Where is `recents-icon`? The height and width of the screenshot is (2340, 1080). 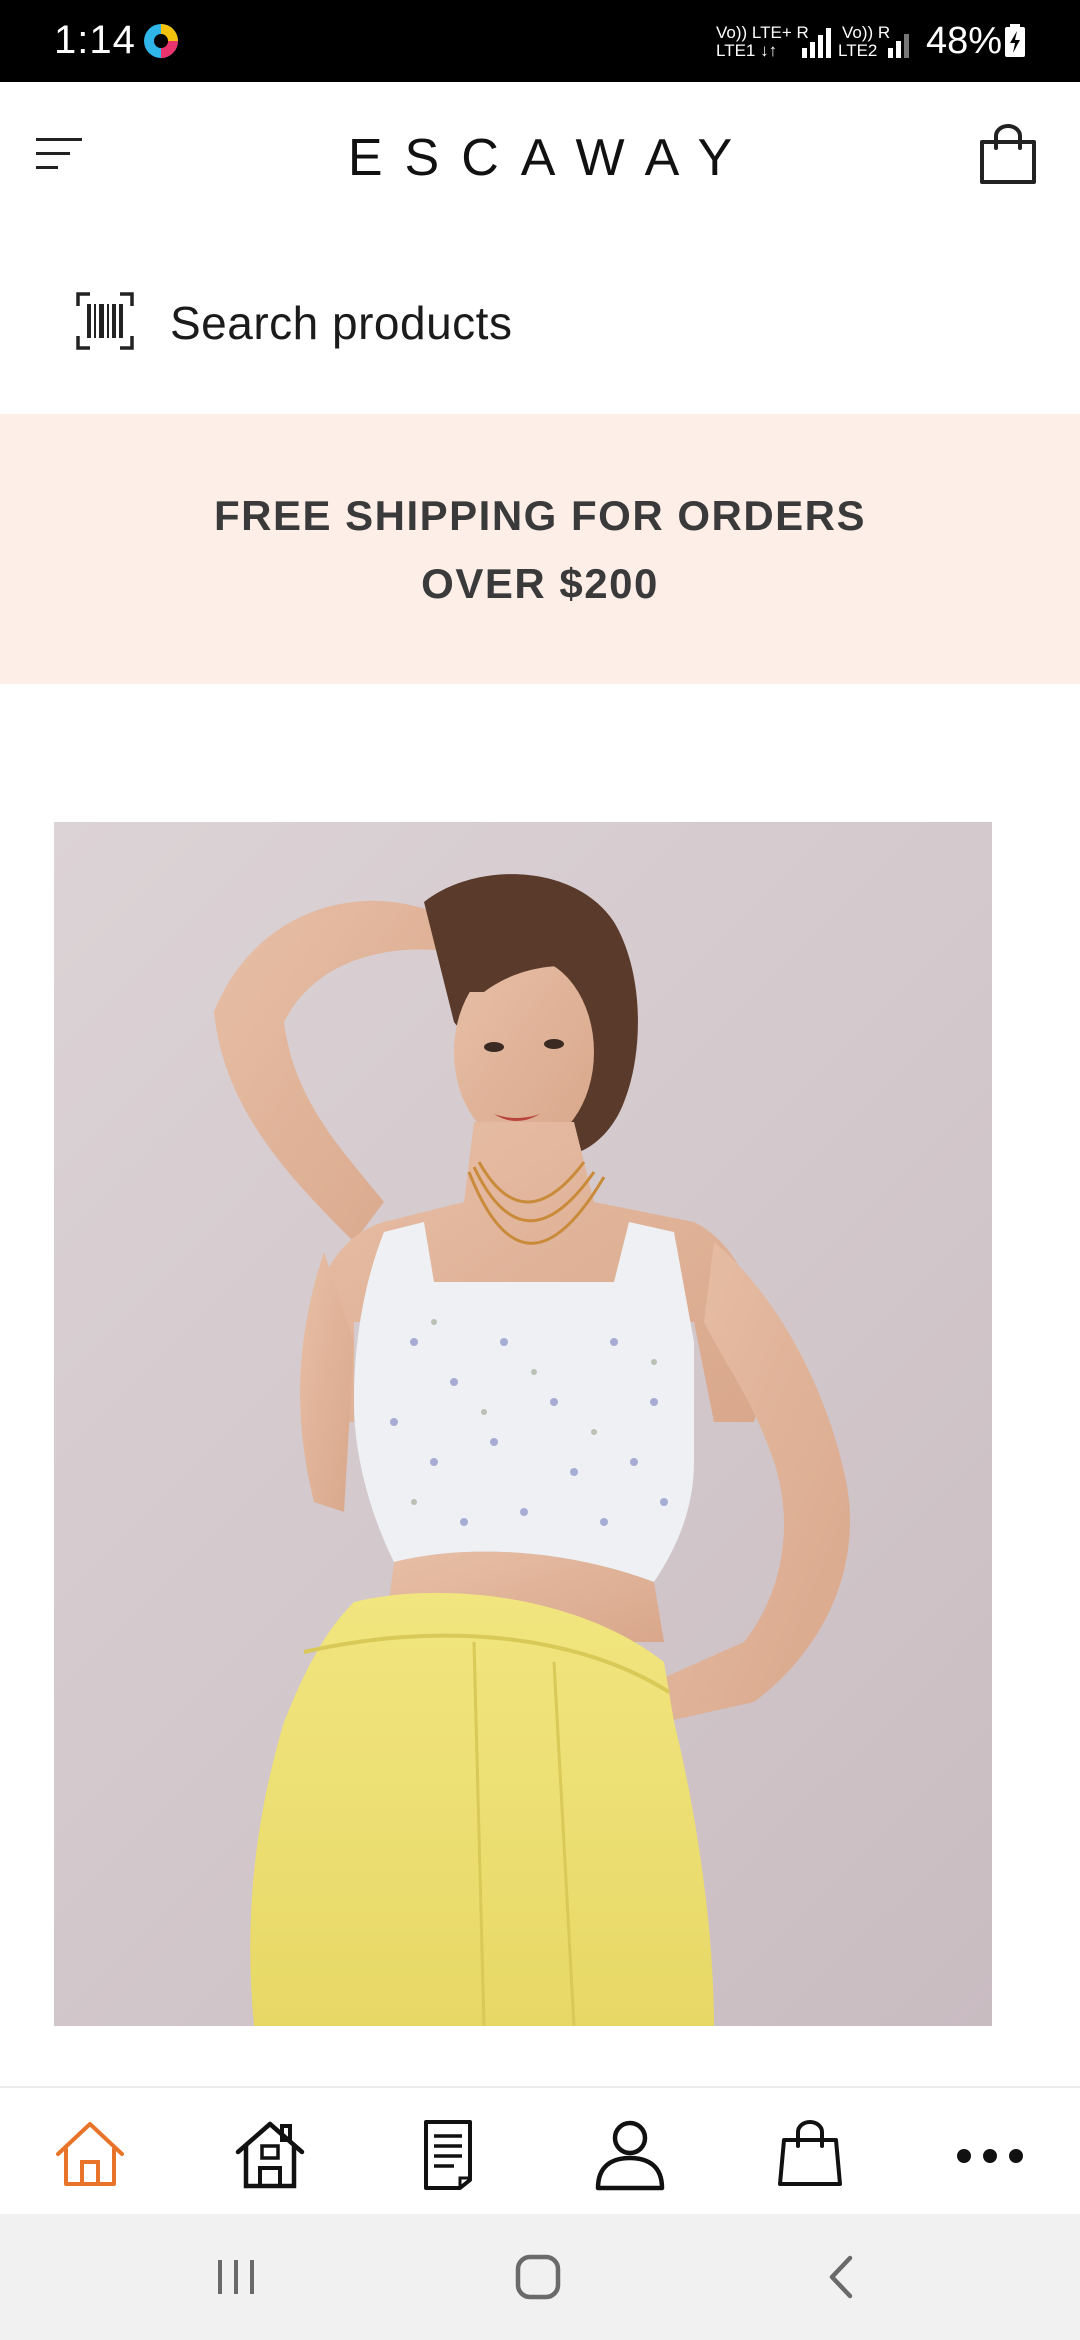
recents-icon is located at coordinates (236, 2277).